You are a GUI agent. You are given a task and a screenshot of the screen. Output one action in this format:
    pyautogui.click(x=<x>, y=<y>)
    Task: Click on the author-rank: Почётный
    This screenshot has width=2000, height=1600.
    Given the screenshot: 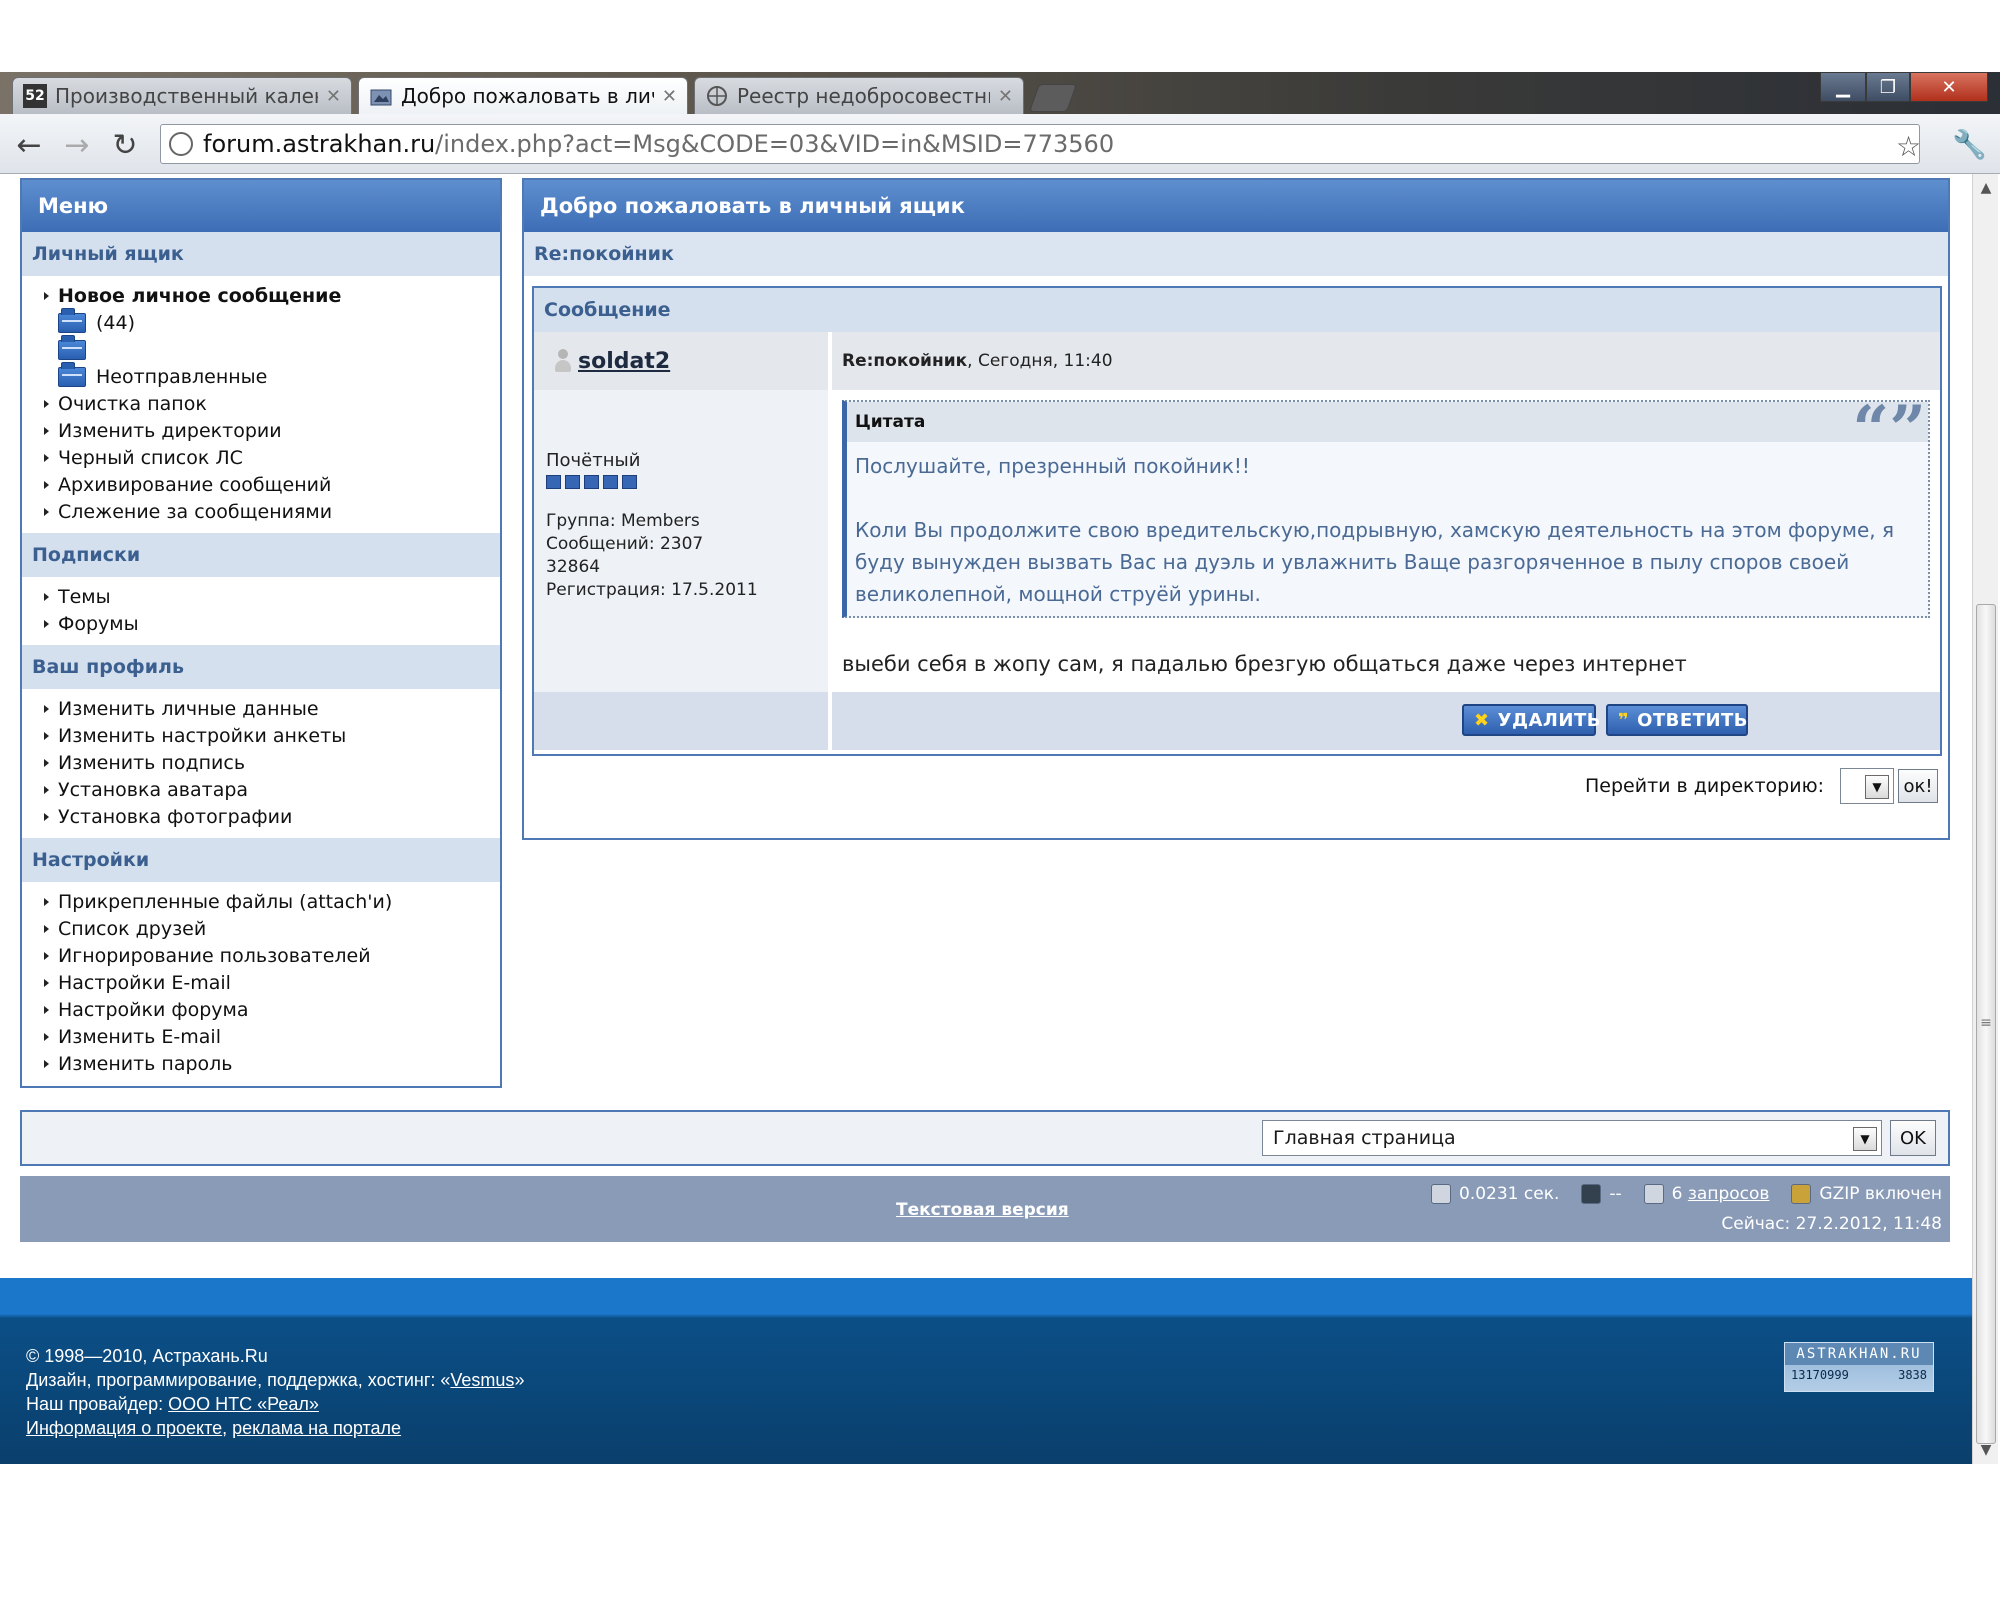 What is the action you would take?
    pyautogui.click(x=593, y=460)
    